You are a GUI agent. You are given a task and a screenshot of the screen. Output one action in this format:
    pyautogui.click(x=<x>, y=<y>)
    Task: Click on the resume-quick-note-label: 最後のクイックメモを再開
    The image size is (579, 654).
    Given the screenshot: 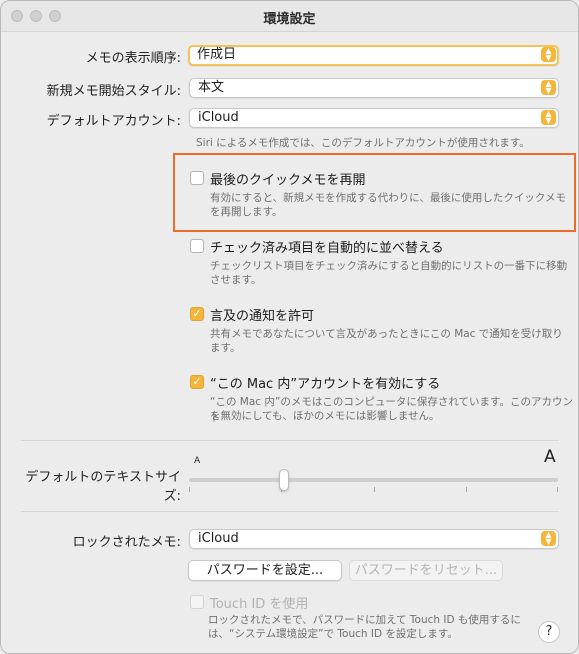 What is the action you would take?
    pyautogui.click(x=288, y=180)
    